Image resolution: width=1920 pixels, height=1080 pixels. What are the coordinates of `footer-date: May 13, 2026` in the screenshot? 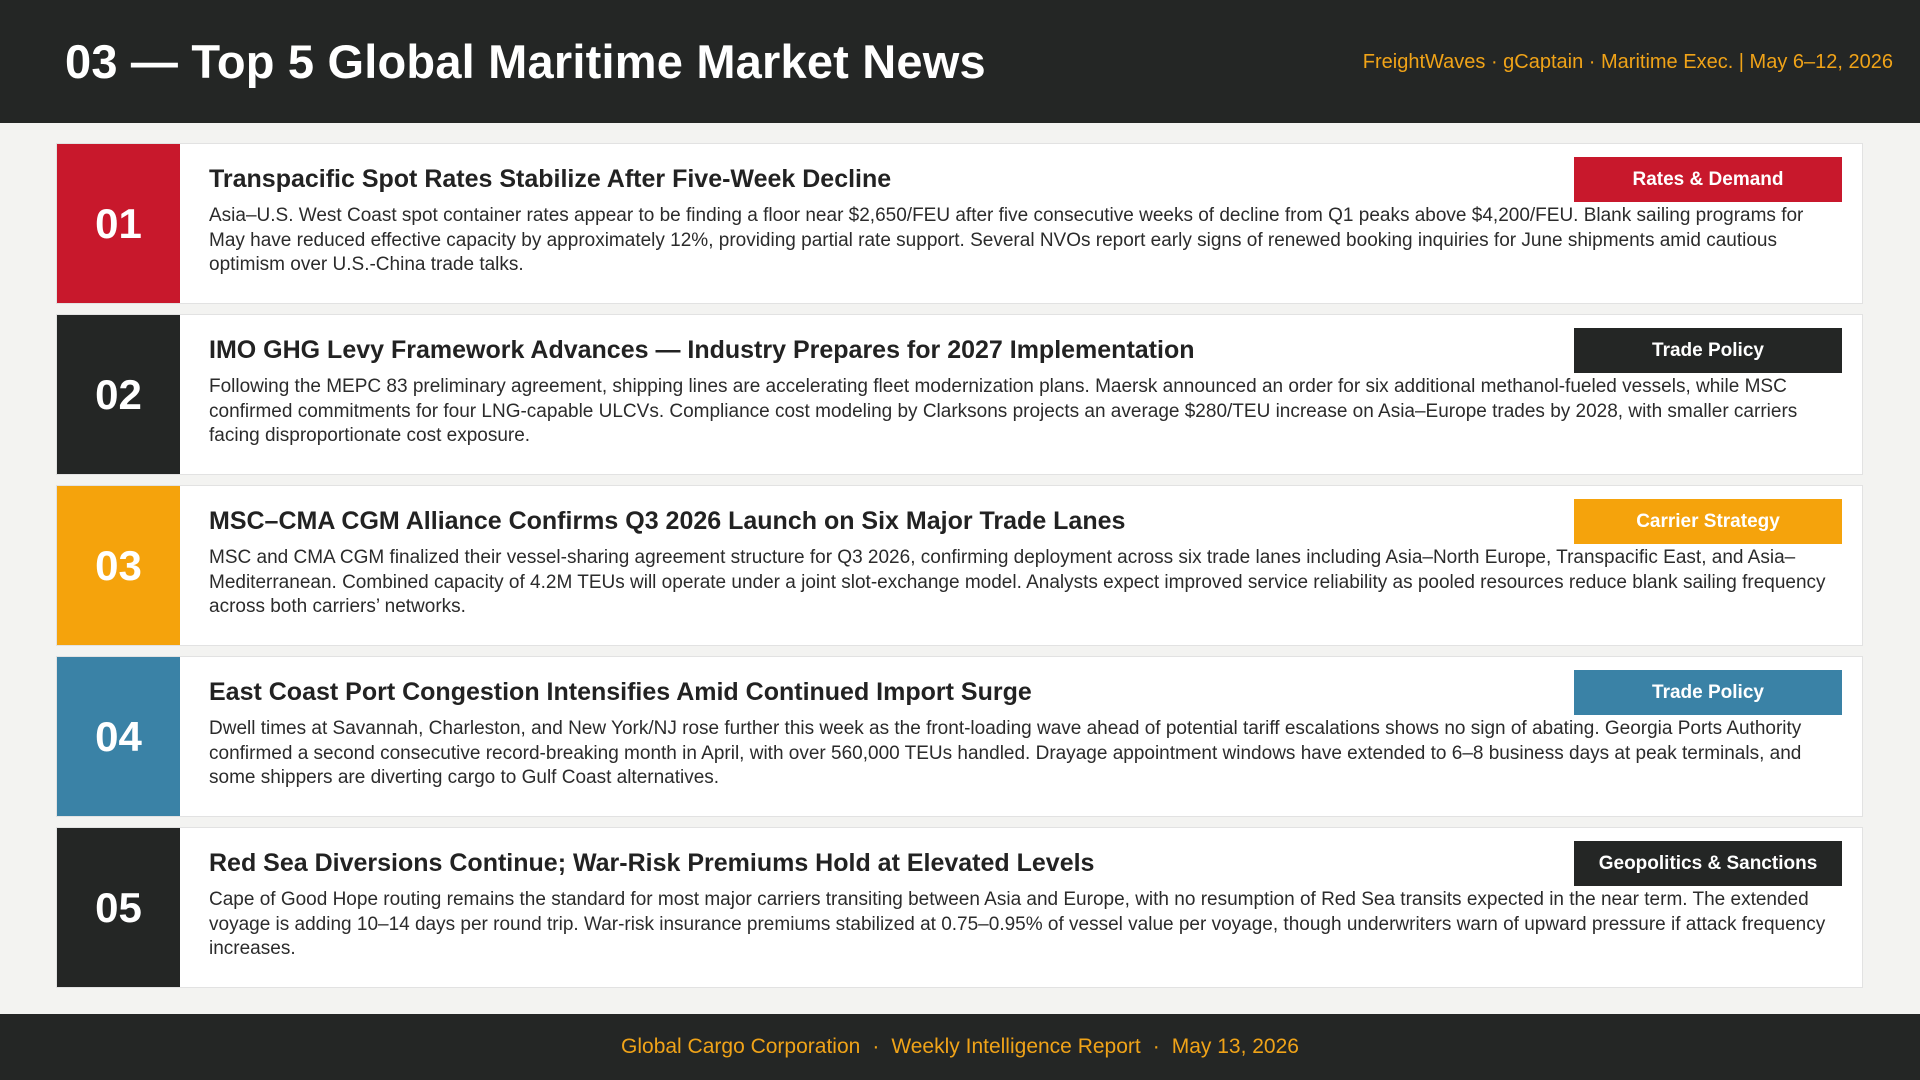 It's located at (1235, 1046).